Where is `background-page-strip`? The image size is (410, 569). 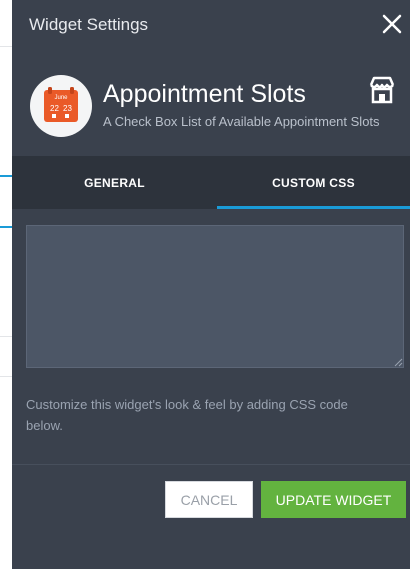 background-page-strip is located at coordinates (6, 284).